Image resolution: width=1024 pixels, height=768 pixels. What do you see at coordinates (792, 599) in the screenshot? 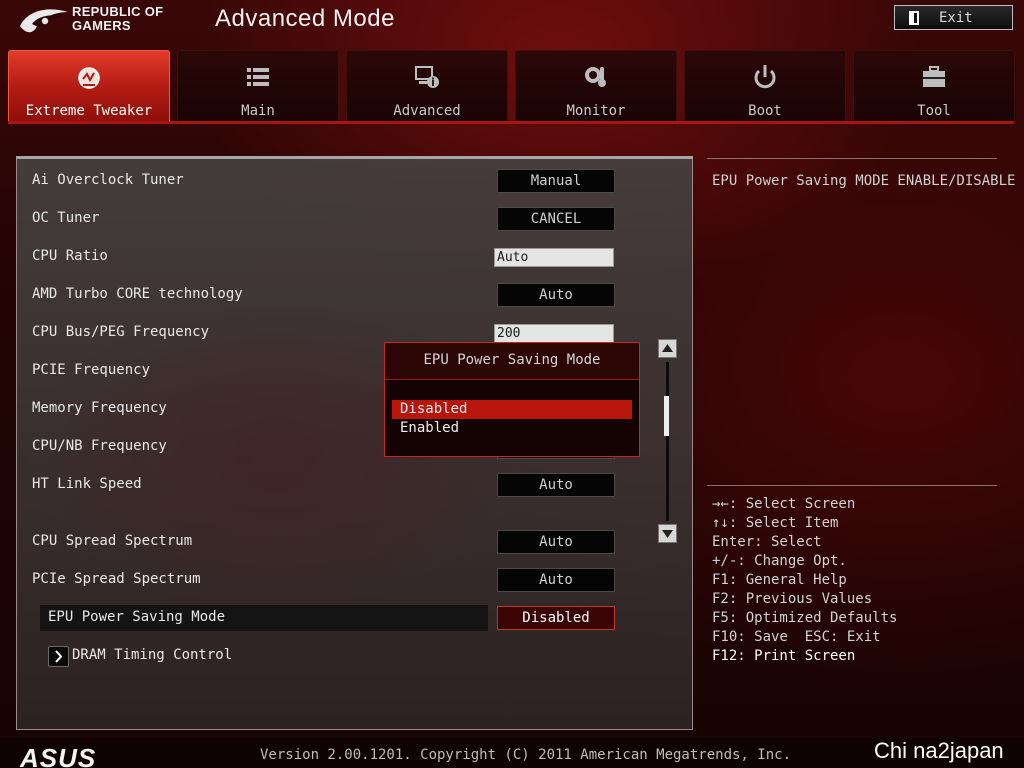
I see `key-hint-f2: F2: Previous Values` at bounding box center [792, 599].